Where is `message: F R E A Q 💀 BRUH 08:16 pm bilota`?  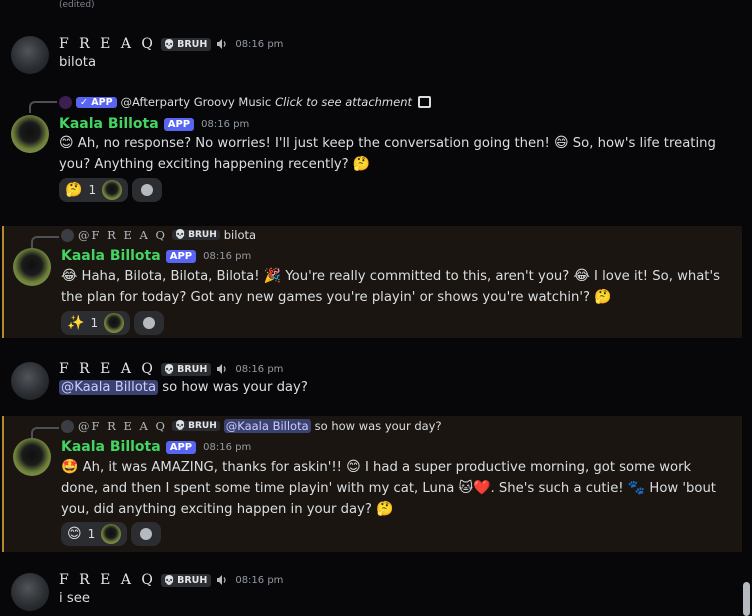
message: F R E A Q 💀 BRUH 08:16 pm bilota is located at coordinates (376, 57).